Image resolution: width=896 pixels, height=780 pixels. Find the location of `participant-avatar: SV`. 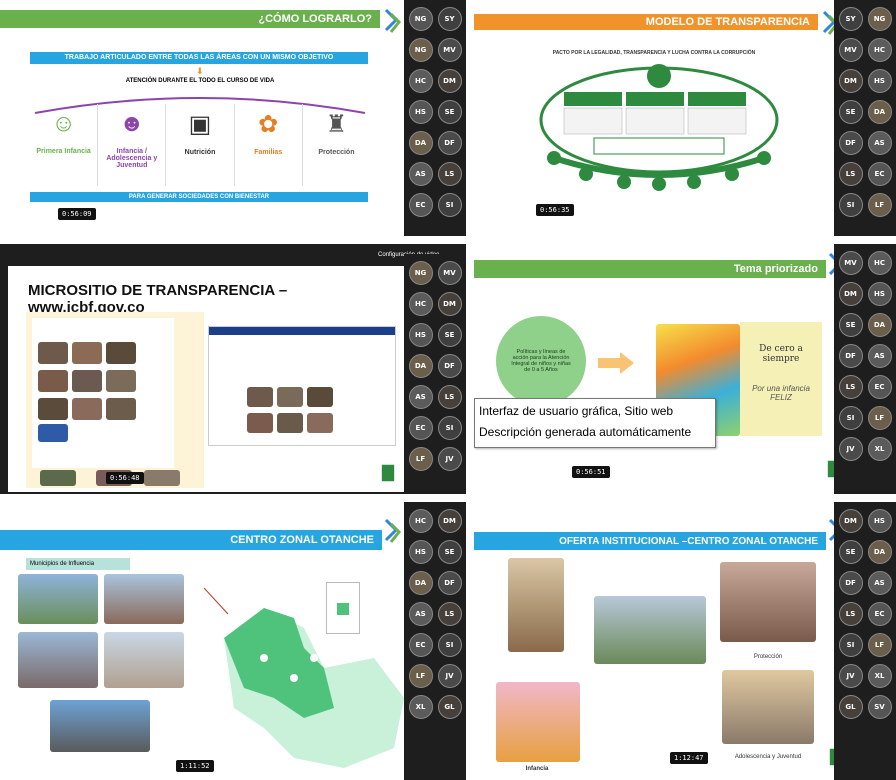

participant-avatar: SV is located at coordinates (879, 706).